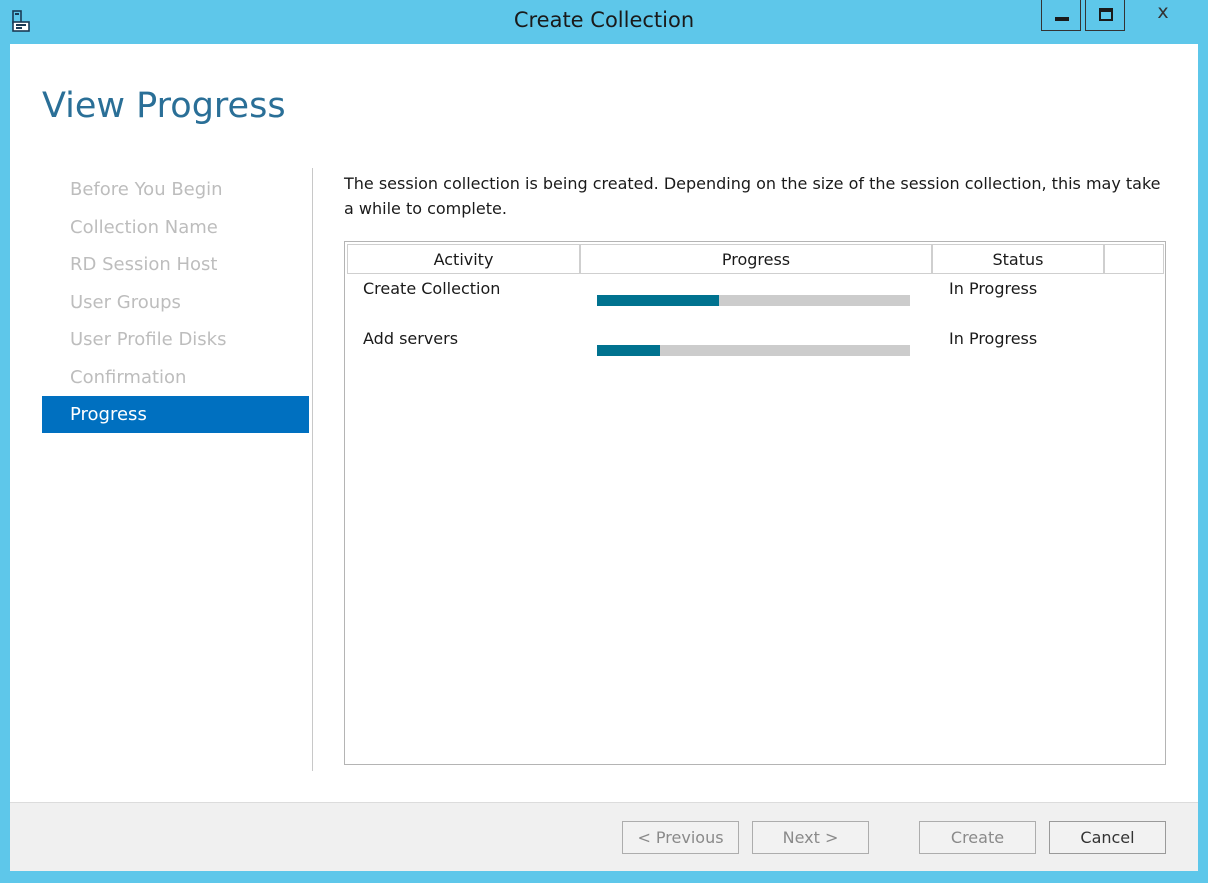 This screenshot has height=883, width=1208. Describe the element at coordinates (680, 837) in the screenshot. I see `previous-button: < Previous` at that location.